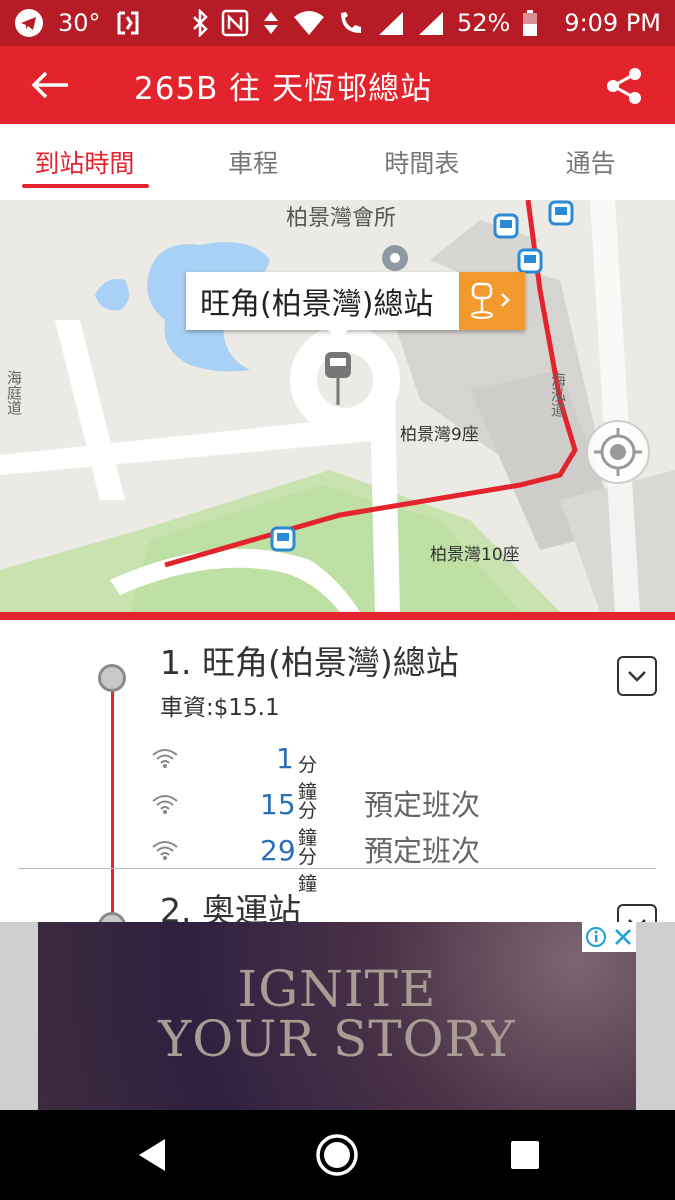  I want to click on chevron-down-icon, so click(637, 676).